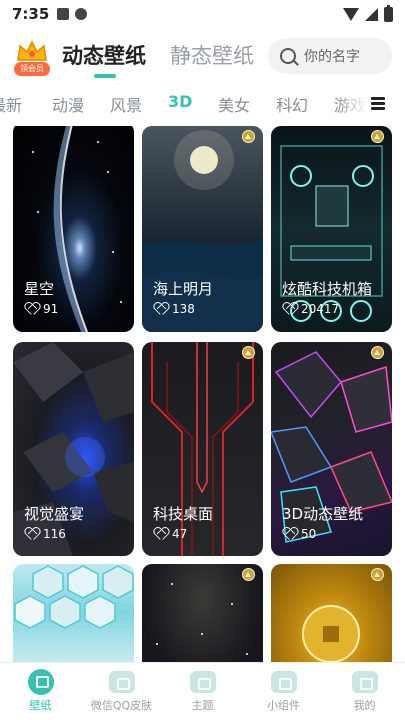 Image resolution: width=405 pixels, height=720 pixels. Describe the element at coordinates (126, 104) in the screenshot. I see `category-tab-scenery: 风景` at that location.